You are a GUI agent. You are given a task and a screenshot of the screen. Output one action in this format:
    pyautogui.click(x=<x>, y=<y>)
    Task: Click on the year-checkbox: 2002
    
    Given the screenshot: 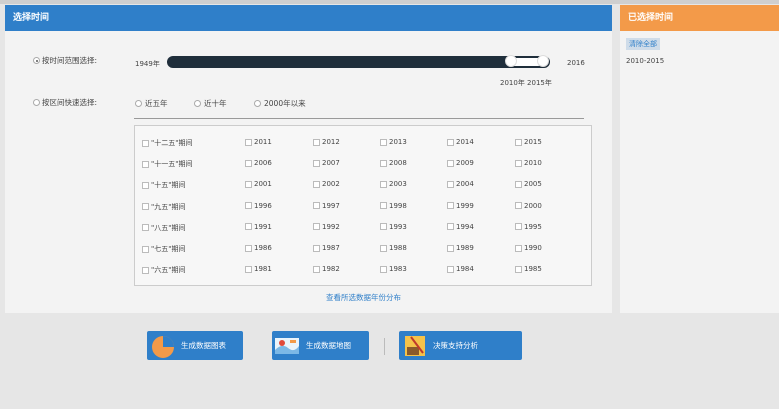 What is the action you would take?
    pyautogui.click(x=326, y=184)
    